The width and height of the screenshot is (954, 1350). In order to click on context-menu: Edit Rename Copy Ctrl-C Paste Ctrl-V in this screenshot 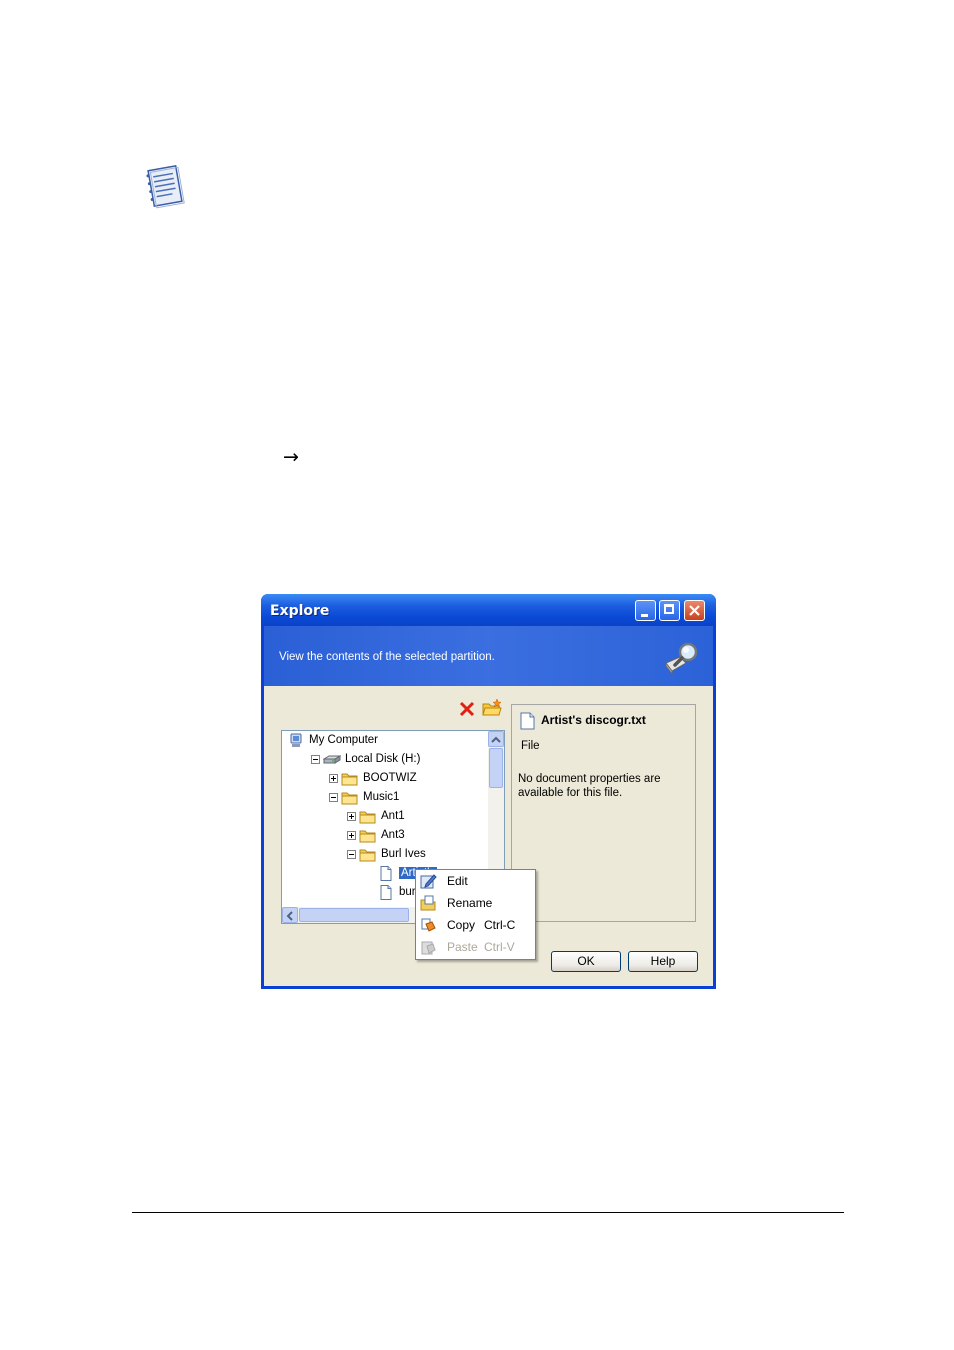, I will do `click(475, 914)`.